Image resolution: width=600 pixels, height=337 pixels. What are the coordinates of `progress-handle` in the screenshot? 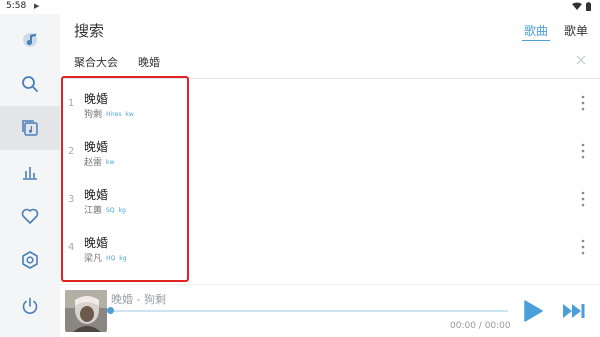 It's located at (110, 310).